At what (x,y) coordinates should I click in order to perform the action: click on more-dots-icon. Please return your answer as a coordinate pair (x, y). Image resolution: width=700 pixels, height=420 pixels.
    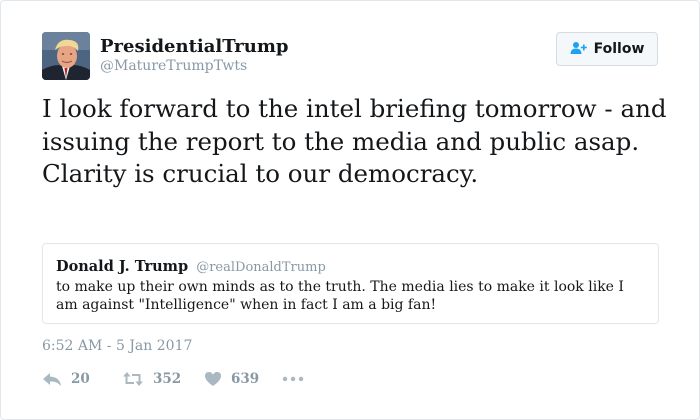
    Looking at the image, I should click on (293, 379).